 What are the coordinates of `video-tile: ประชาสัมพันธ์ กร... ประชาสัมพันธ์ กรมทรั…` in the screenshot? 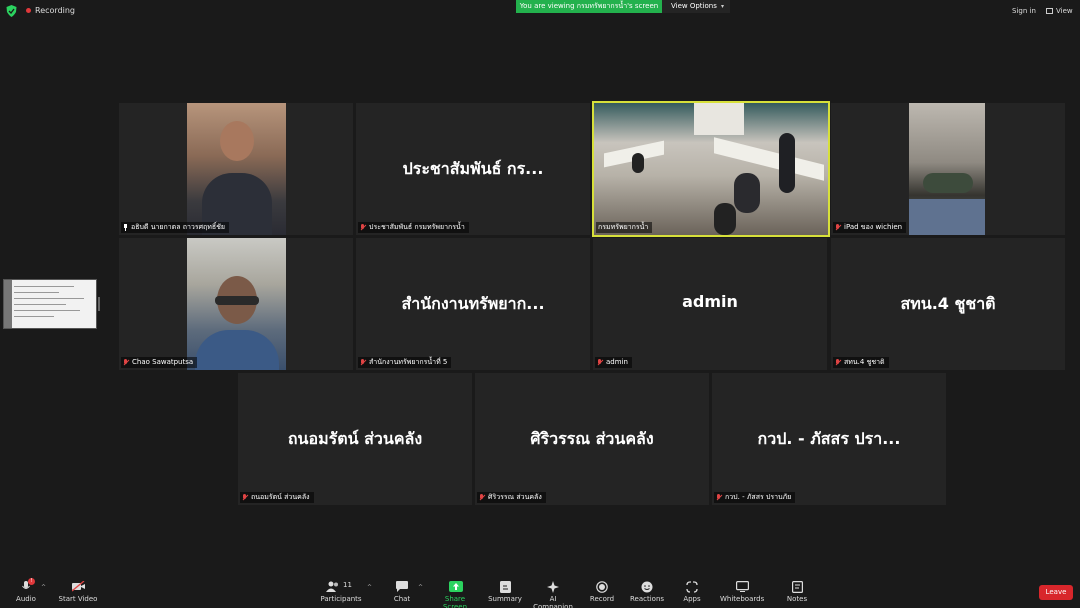 It's located at (473, 169).